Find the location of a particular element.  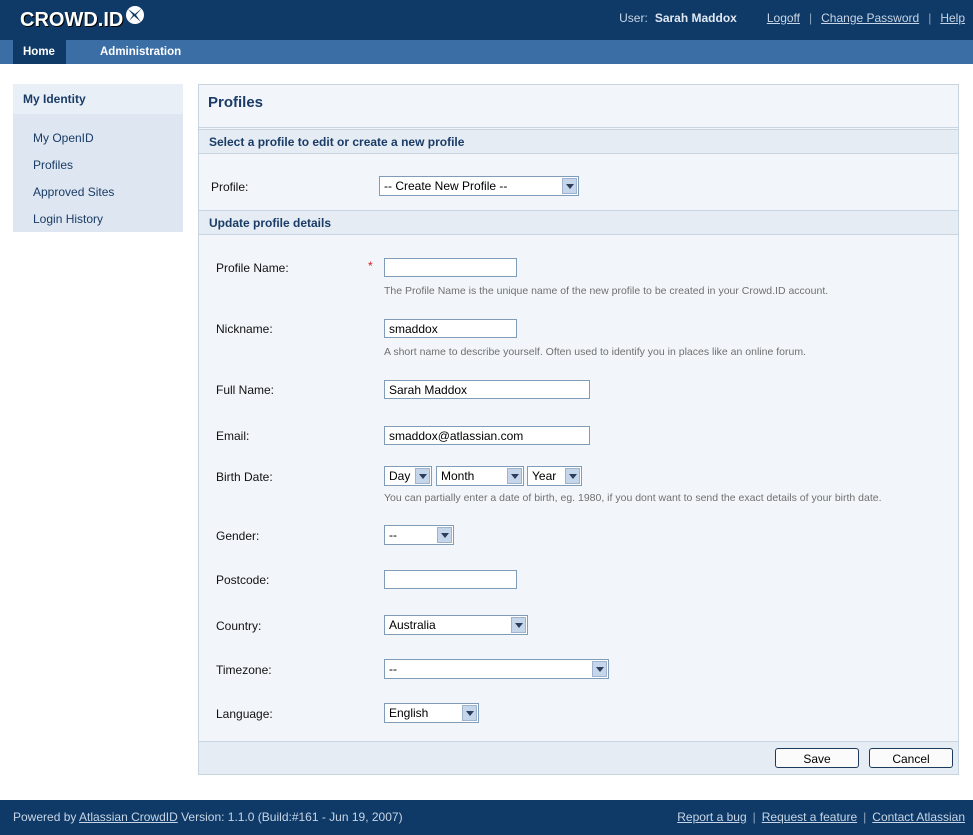

email-label: Email: is located at coordinates (233, 436).